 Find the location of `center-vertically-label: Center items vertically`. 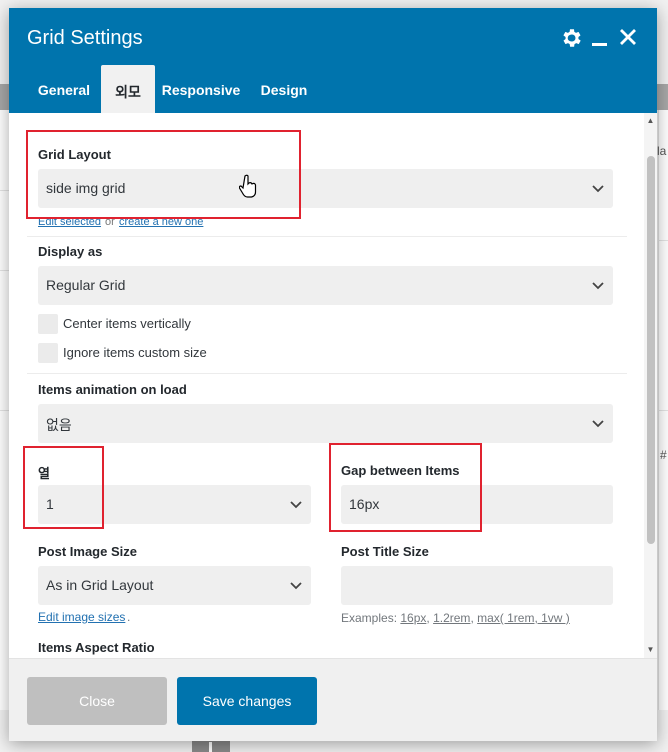

center-vertically-label: Center items vertically is located at coordinates (127, 323).